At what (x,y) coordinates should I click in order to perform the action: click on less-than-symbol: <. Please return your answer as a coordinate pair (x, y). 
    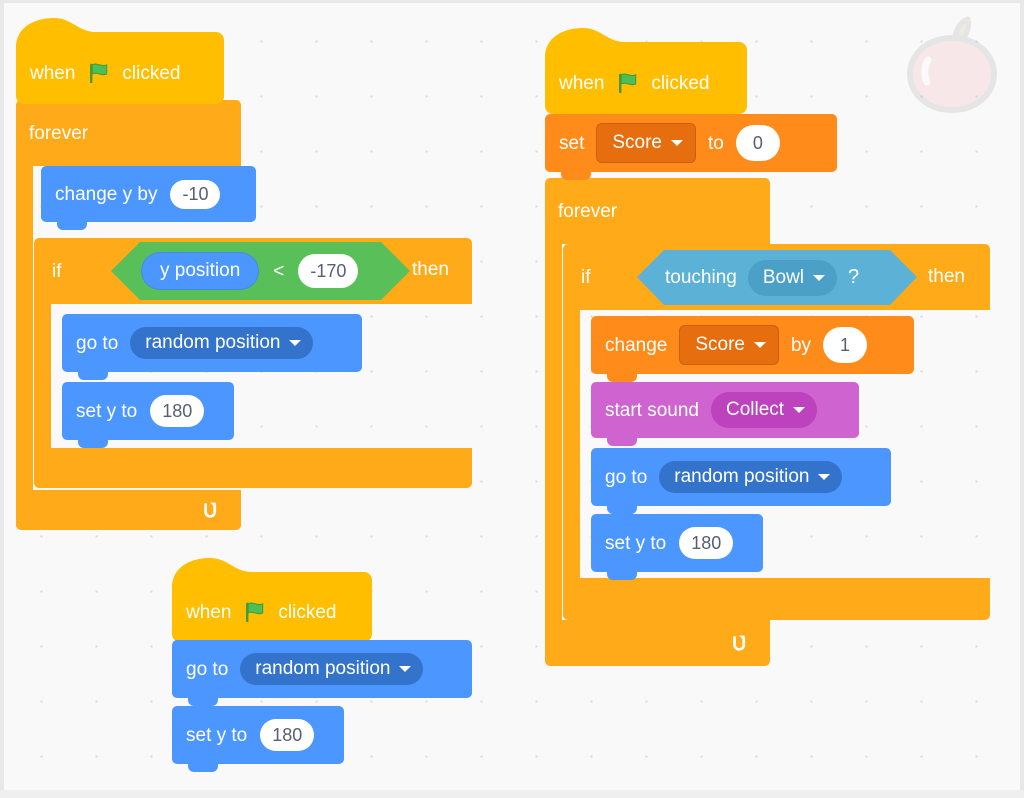
    Looking at the image, I should click on (279, 271).